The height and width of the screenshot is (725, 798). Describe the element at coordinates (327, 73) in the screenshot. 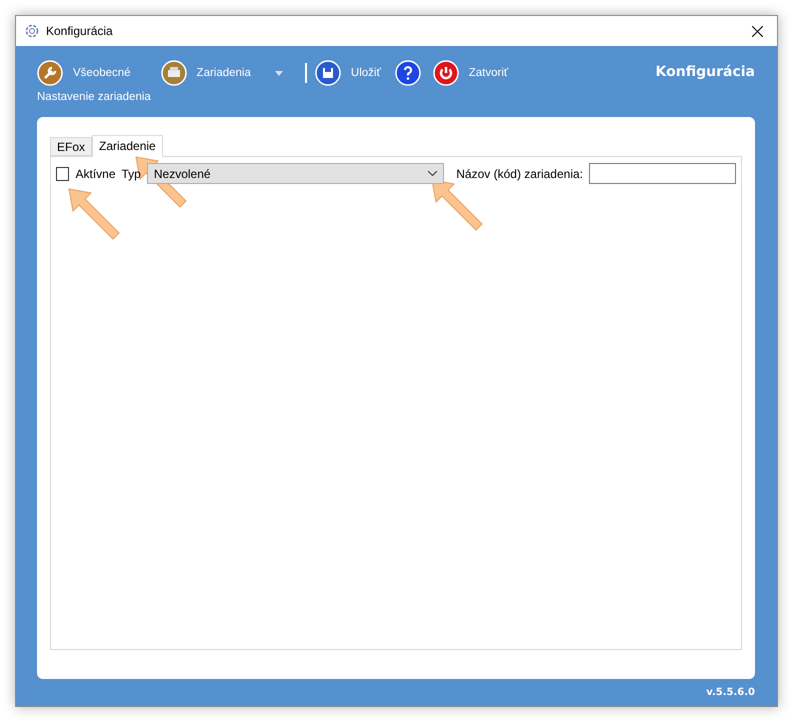

I see `floppy-disk-icon` at that location.